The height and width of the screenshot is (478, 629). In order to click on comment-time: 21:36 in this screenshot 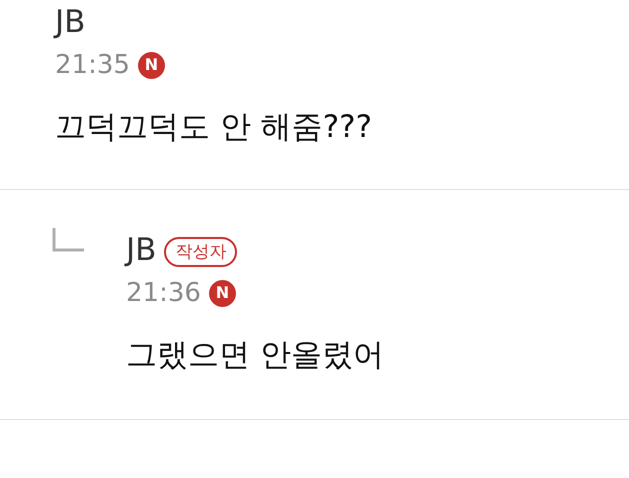, I will do `click(163, 293)`.